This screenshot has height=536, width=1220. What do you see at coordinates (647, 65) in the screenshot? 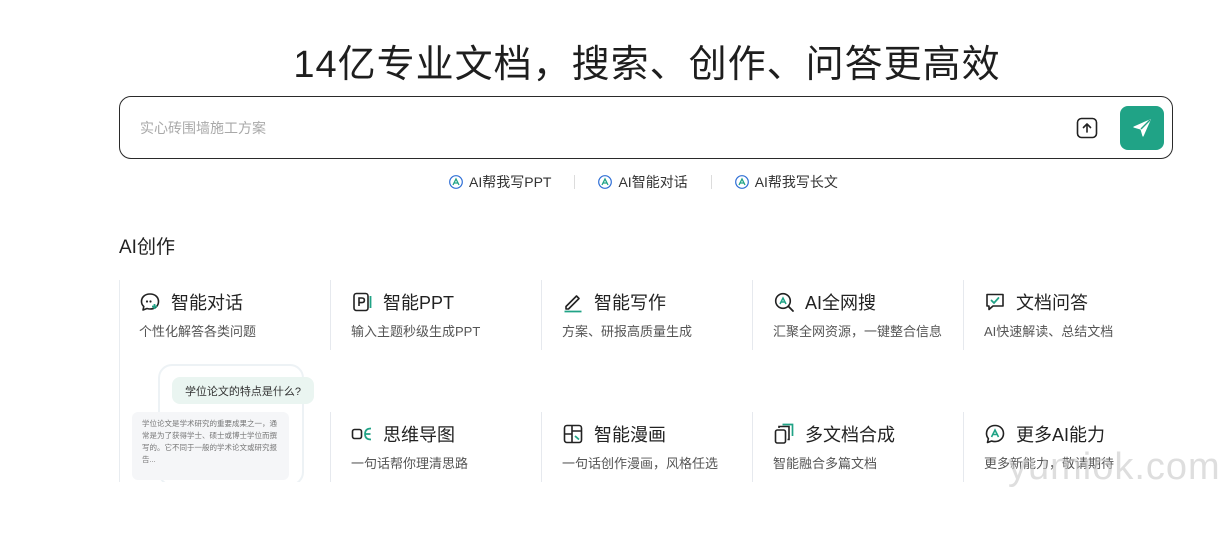
I see `page-title: 14亿专业文档，搜索、创作、问答更高效` at bounding box center [647, 65].